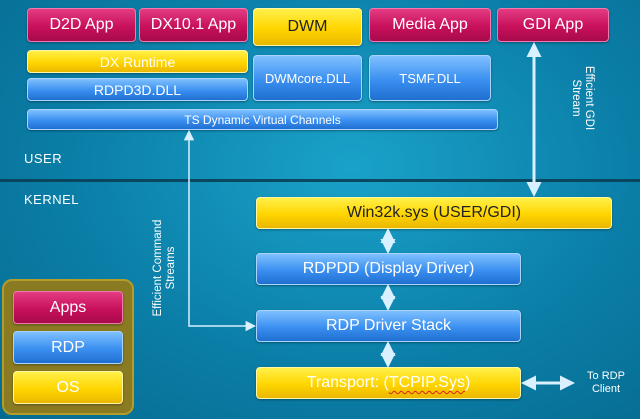 This screenshot has height=419, width=640. I want to click on ts-channels-box: TS Dynamic Virtual Channels, so click(262, 119).